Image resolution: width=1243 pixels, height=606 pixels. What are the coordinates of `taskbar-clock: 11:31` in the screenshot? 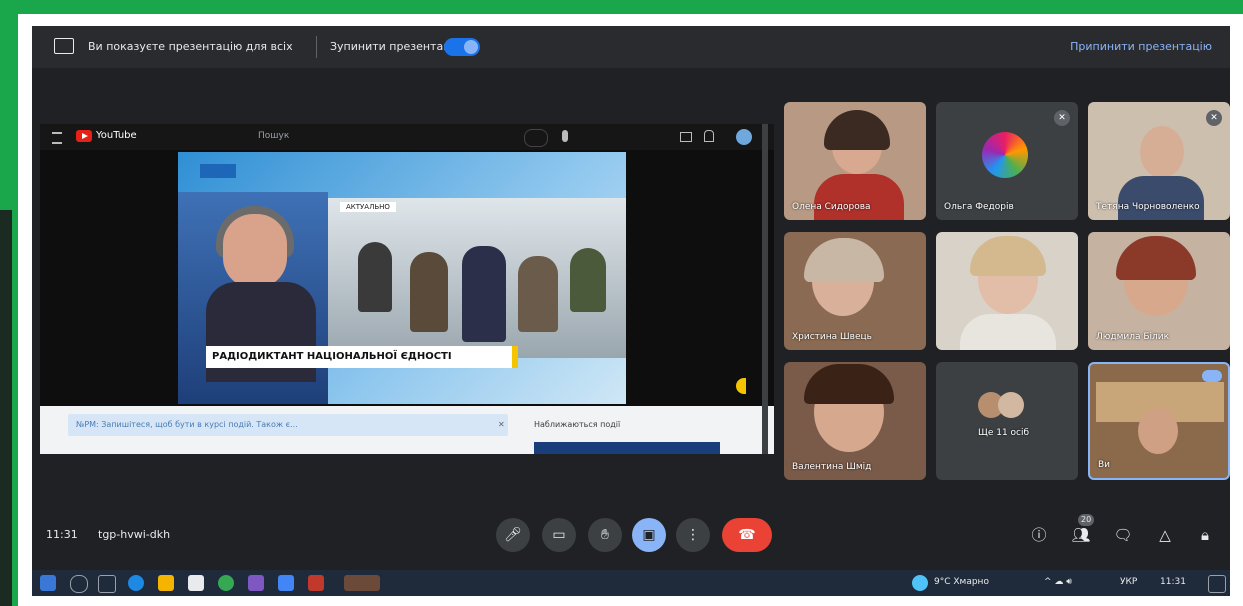 It's located at (1173, 582).